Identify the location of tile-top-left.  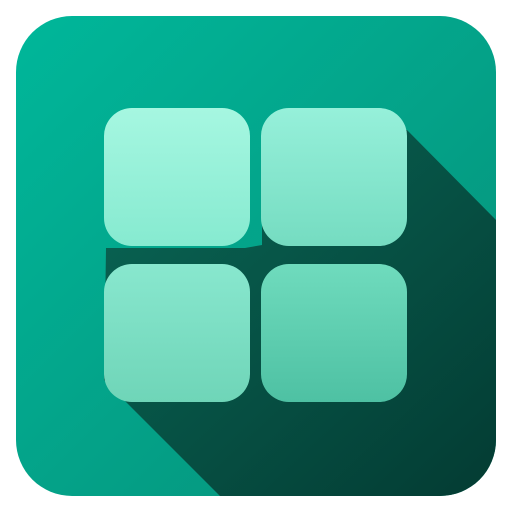
(177, 177).